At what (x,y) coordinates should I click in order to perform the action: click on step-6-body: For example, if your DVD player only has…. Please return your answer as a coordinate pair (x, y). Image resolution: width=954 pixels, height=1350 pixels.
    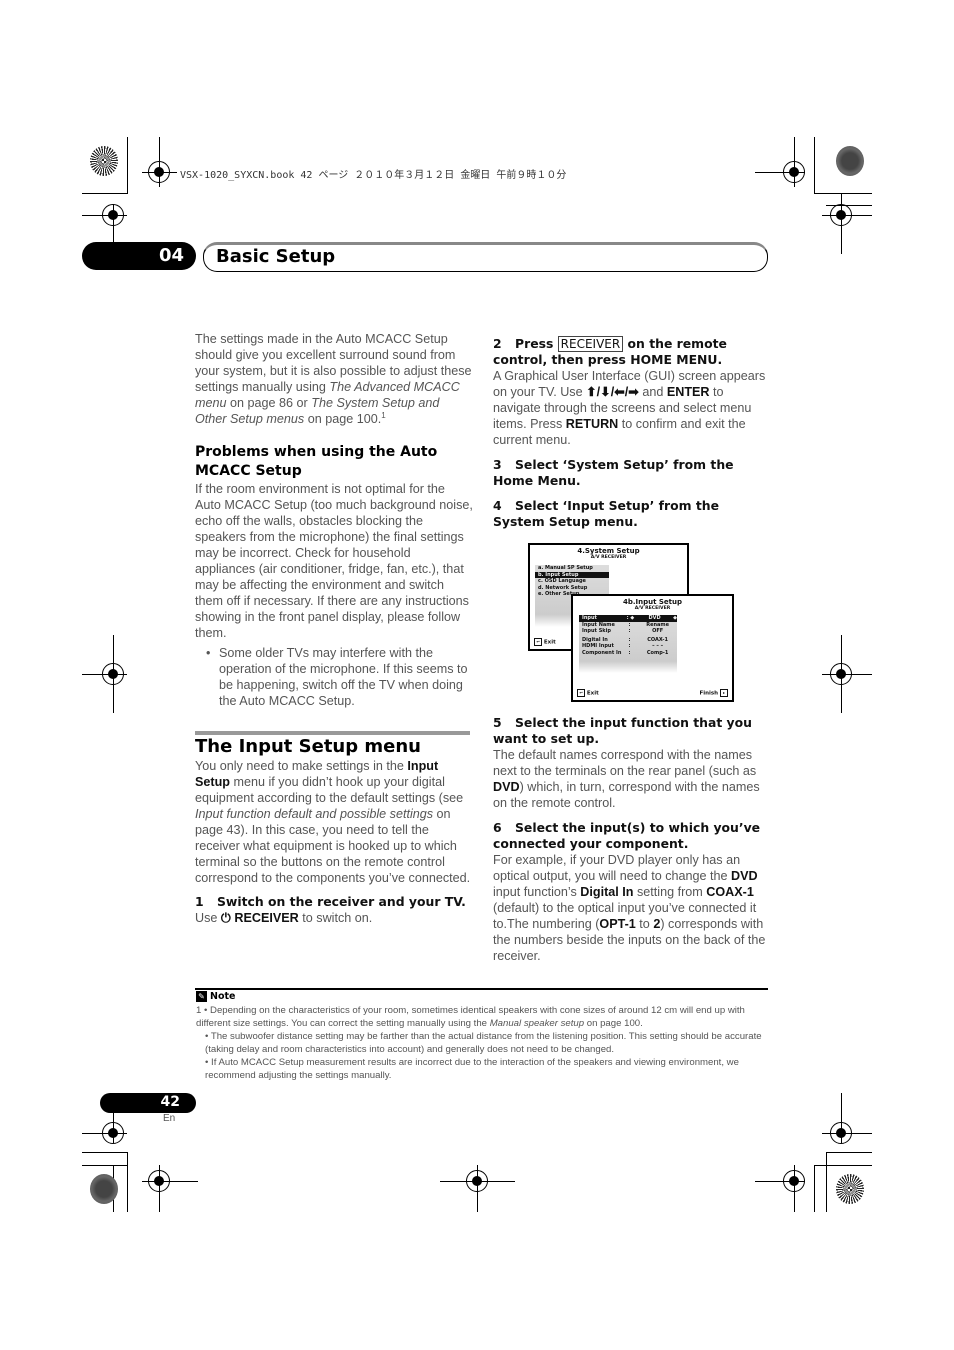
    Looking at the image, I should click on (629, 908).